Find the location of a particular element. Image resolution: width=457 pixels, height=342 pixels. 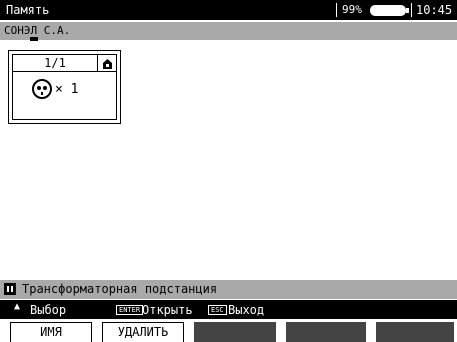

folder-card: 1/1 × 1 is located at coordinates (64, 87).